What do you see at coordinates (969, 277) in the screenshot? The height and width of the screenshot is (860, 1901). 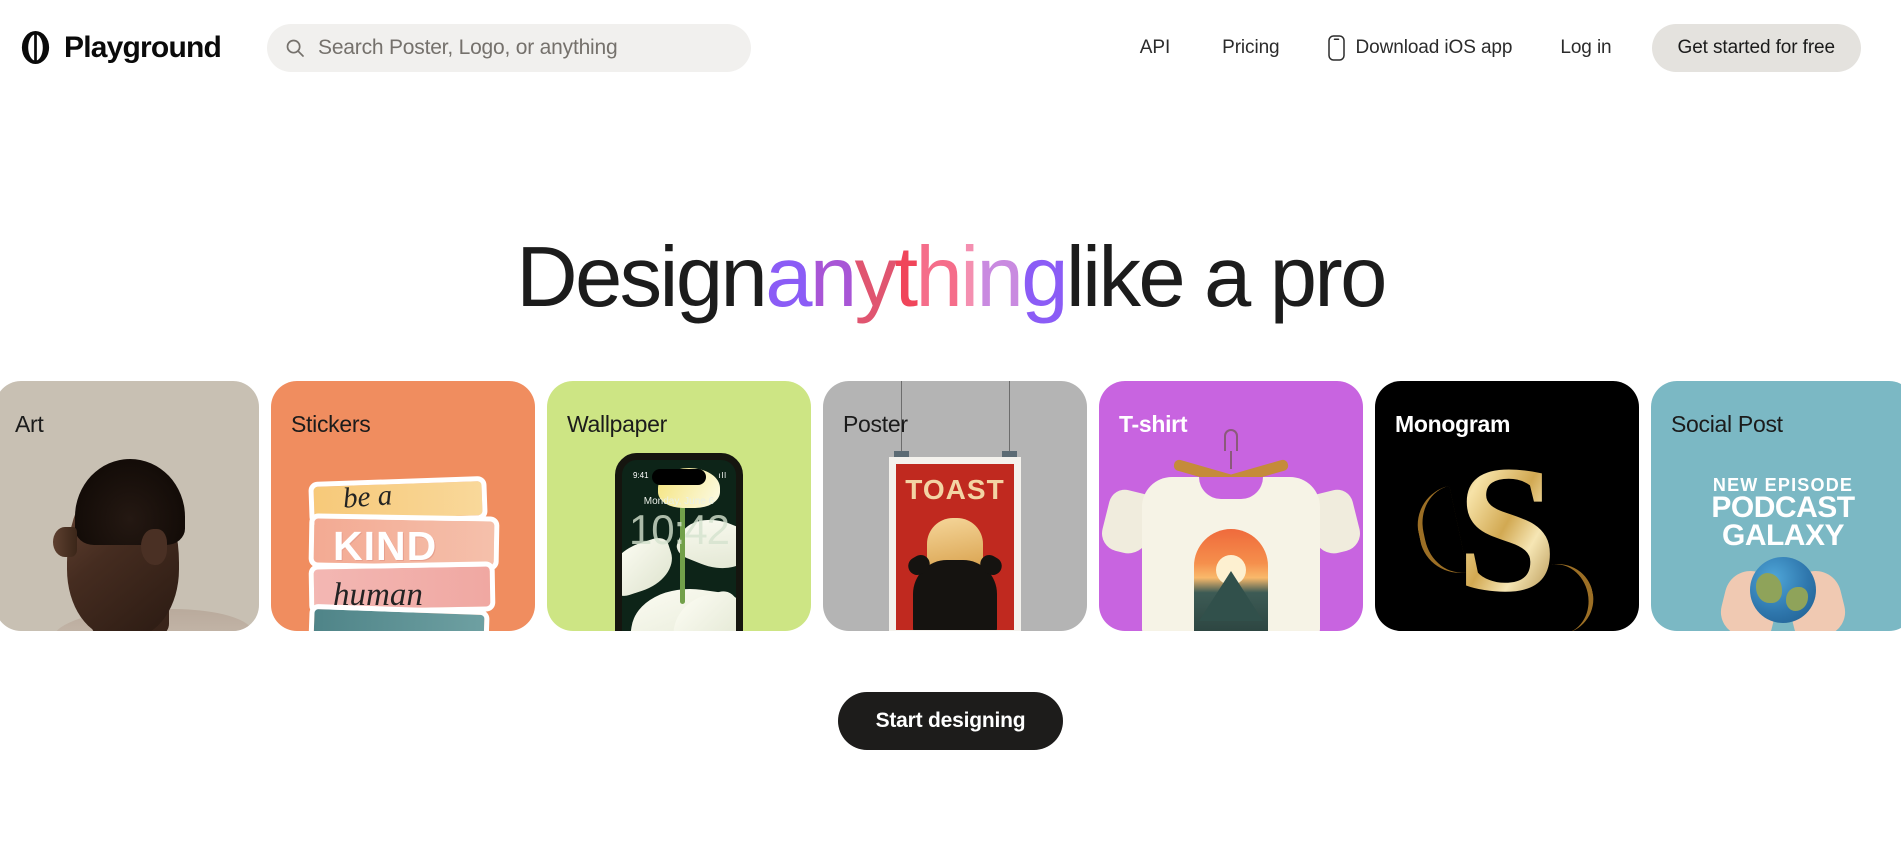 I see `headline-part-6: i` at bounding box center [969, 277].